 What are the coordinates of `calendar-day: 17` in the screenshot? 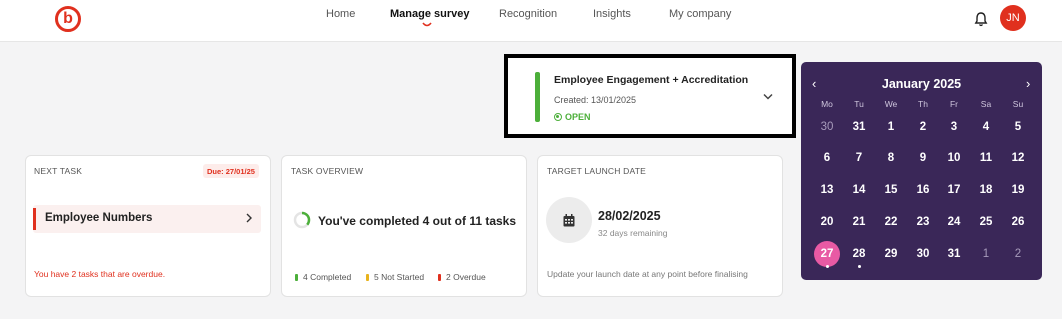 It's located at (954, 190).